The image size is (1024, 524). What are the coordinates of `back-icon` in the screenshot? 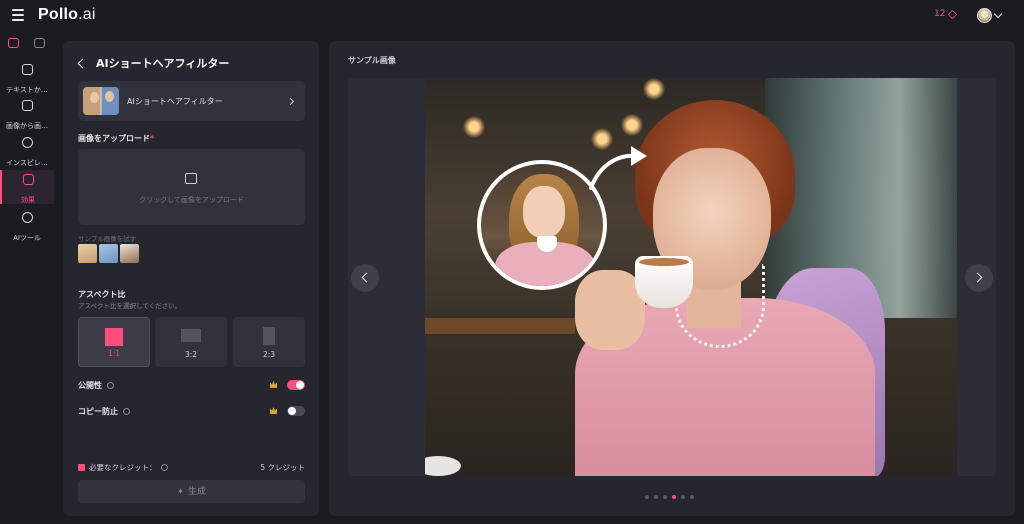 It's located at (82, 63).